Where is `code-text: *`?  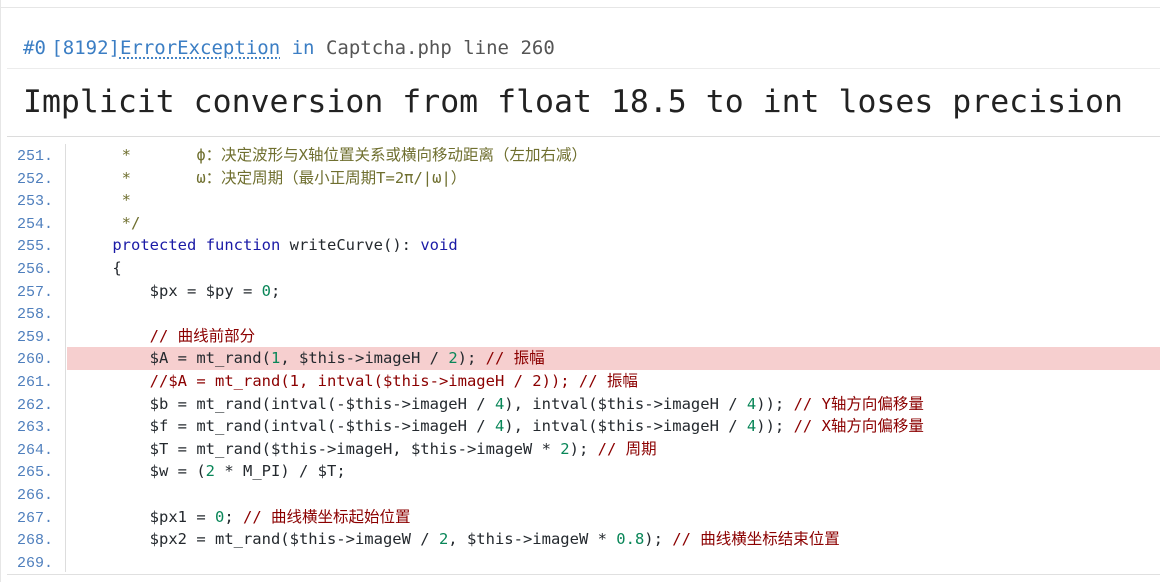
code-text: * is located at coordinates (117, 200).